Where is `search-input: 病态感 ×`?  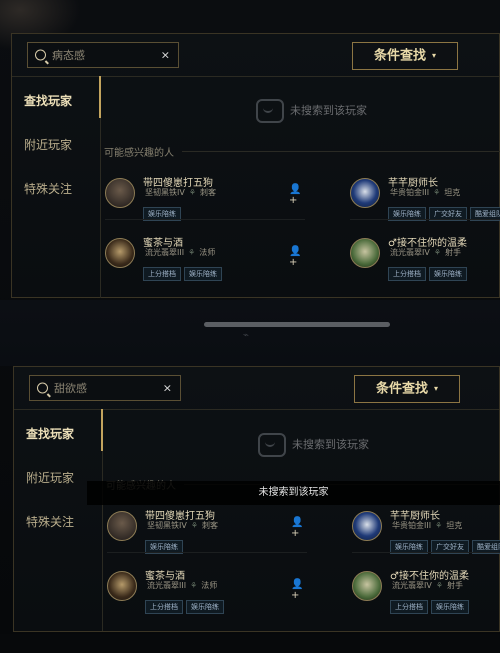 search-input: 病态感 × is located at coordinates (103, 55).